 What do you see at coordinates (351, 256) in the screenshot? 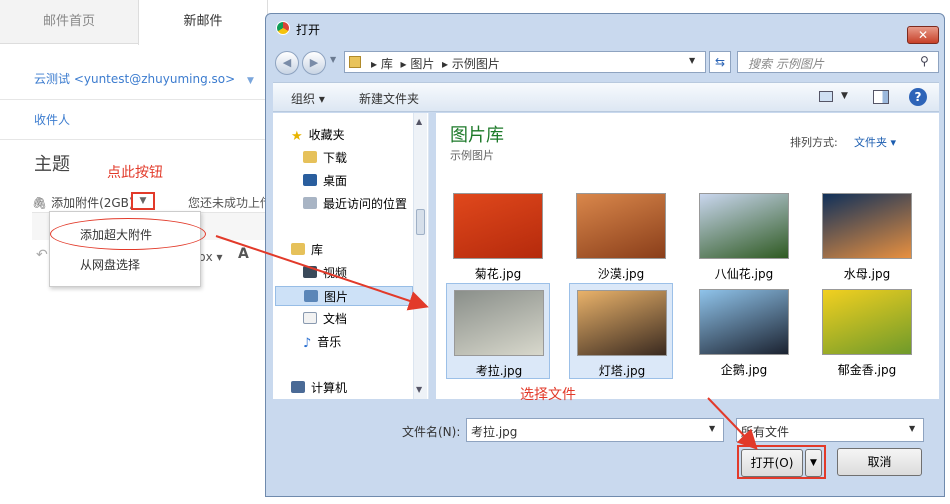
I see `navigation-pane: ★ 收藏夹 下载 桌面 最近访问的位置 库 视频 图片 文档 ♪ 音乐 计算机` at bounding box center [351, 256].